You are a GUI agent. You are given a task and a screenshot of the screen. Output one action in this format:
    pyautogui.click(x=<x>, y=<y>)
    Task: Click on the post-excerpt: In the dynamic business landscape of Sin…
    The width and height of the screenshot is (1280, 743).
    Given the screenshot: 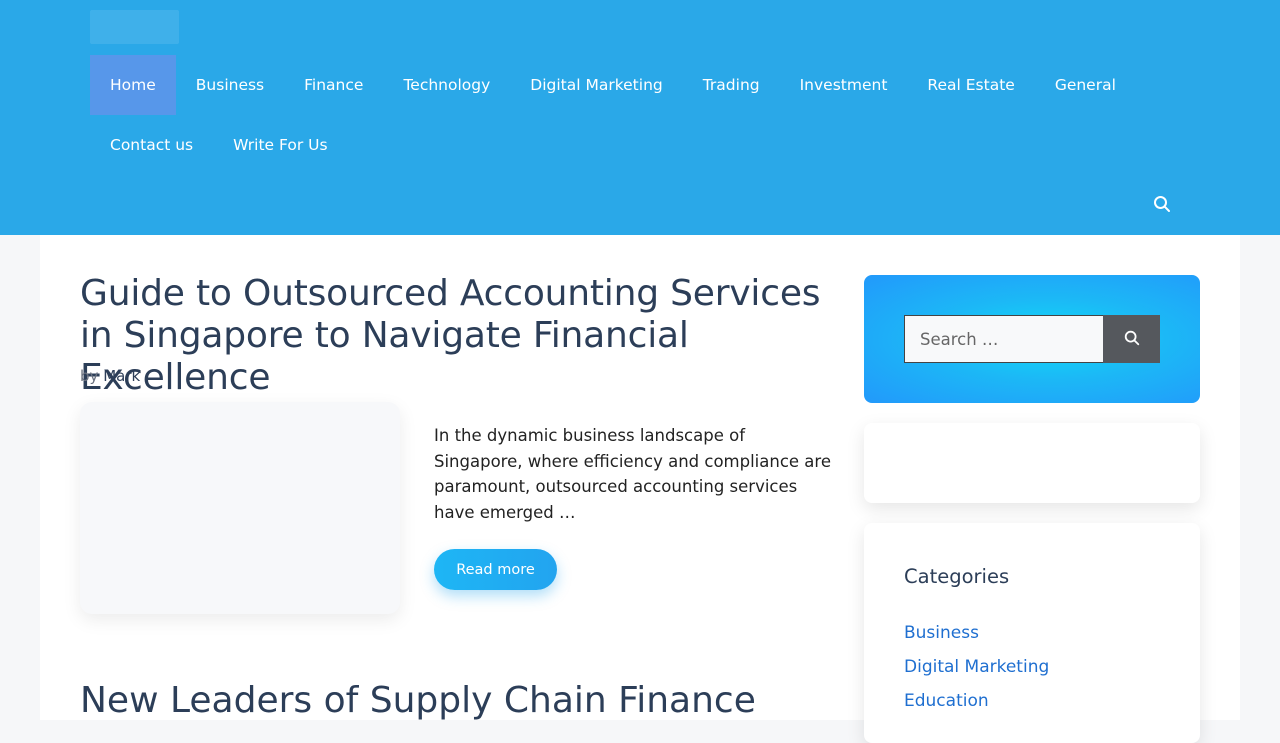 What is the action you would take?
    pyautogui.click(x=632, y=474)
    